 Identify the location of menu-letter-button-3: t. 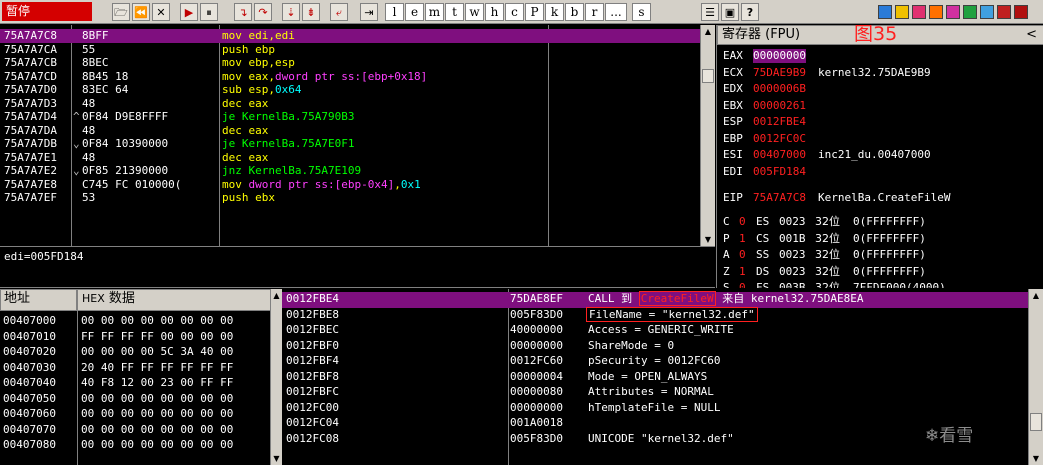
(454, 12).